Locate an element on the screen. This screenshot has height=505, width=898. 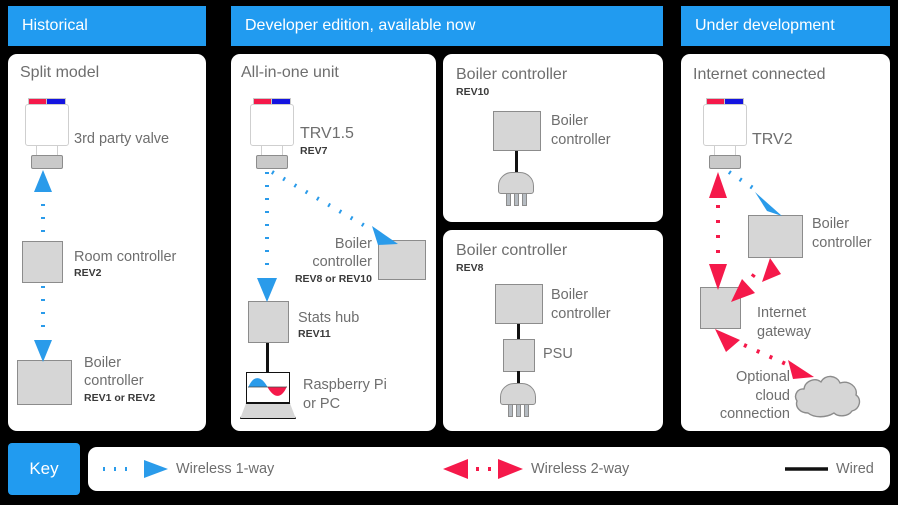
boiler-controller-box-internet is located at coordinates (775, 236).